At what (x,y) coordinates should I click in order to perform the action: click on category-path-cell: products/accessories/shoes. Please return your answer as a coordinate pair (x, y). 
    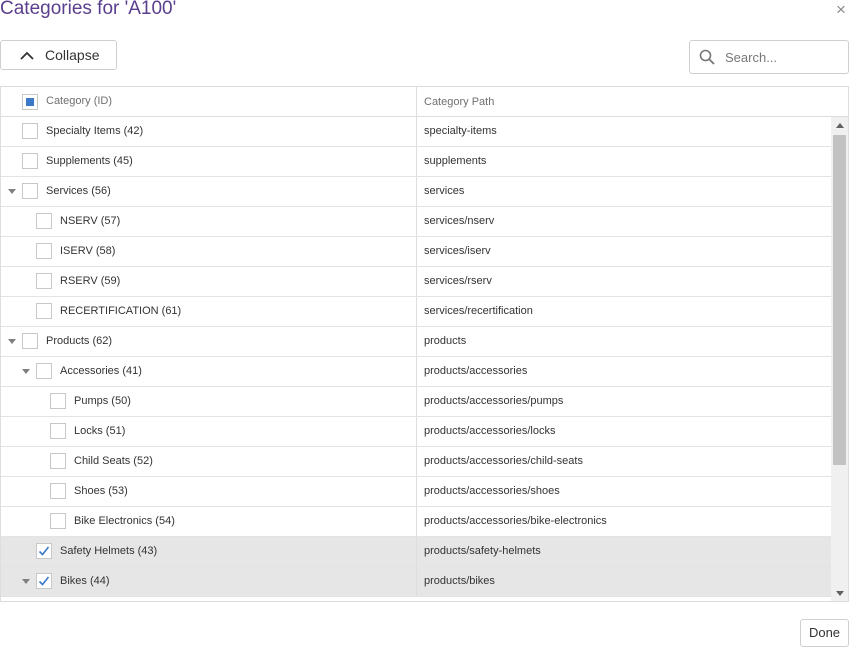
    Looking at the image, I should click on (492, 491).